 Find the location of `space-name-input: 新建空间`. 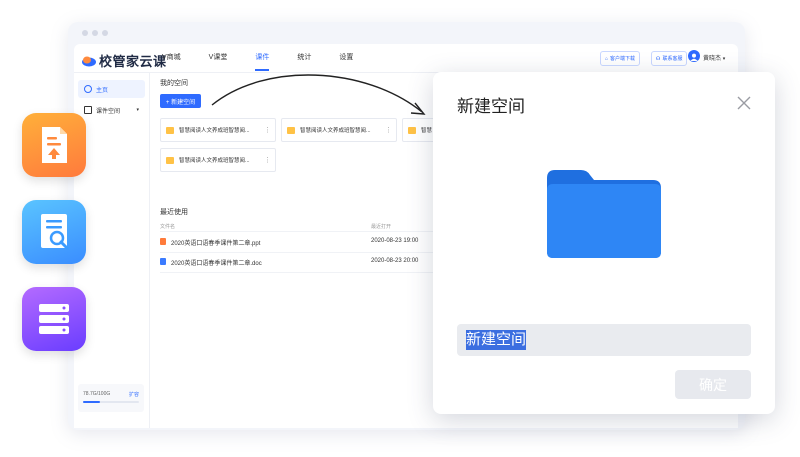

space-name-input: 新建空间 is located at coordinates (604, 340).